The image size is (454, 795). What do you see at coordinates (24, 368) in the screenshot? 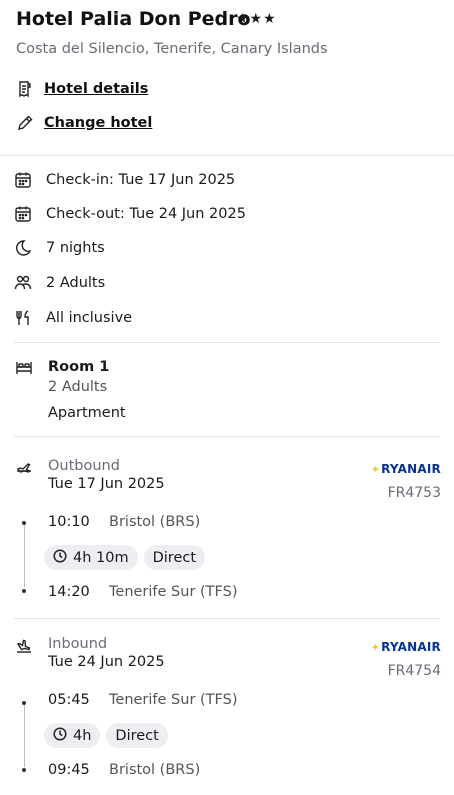
I see `bed-icon` at bounding box center [24, 368].